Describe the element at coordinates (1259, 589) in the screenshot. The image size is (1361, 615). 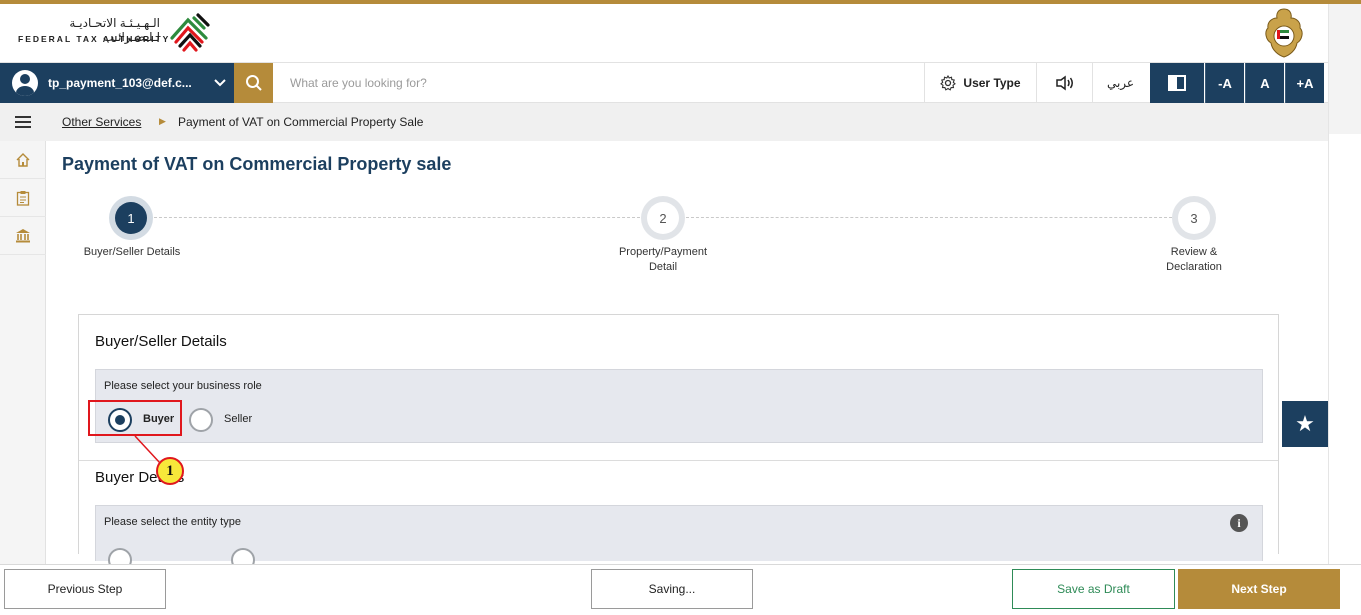
I see `next-step-button: Next Step` at that location.